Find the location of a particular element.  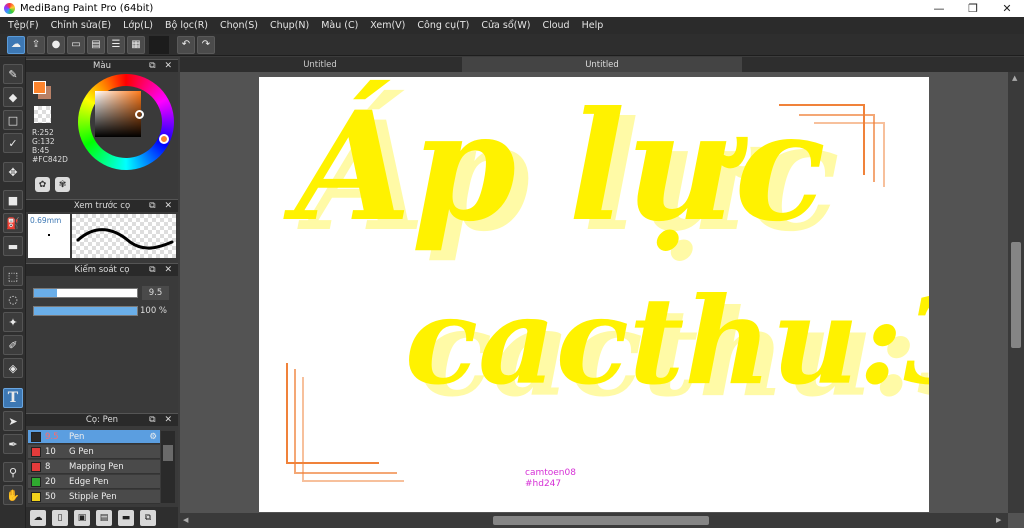

magic-wand-icon: ✦ is located at coordinates (13, 322).